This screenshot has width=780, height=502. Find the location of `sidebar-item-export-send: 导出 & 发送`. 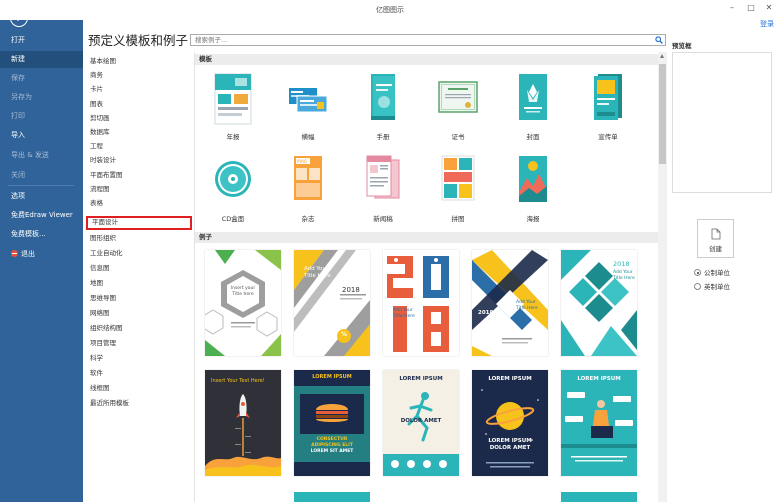

sidebar-item-export-send: 导出 & 发送 is located at coordinates (41, 155).